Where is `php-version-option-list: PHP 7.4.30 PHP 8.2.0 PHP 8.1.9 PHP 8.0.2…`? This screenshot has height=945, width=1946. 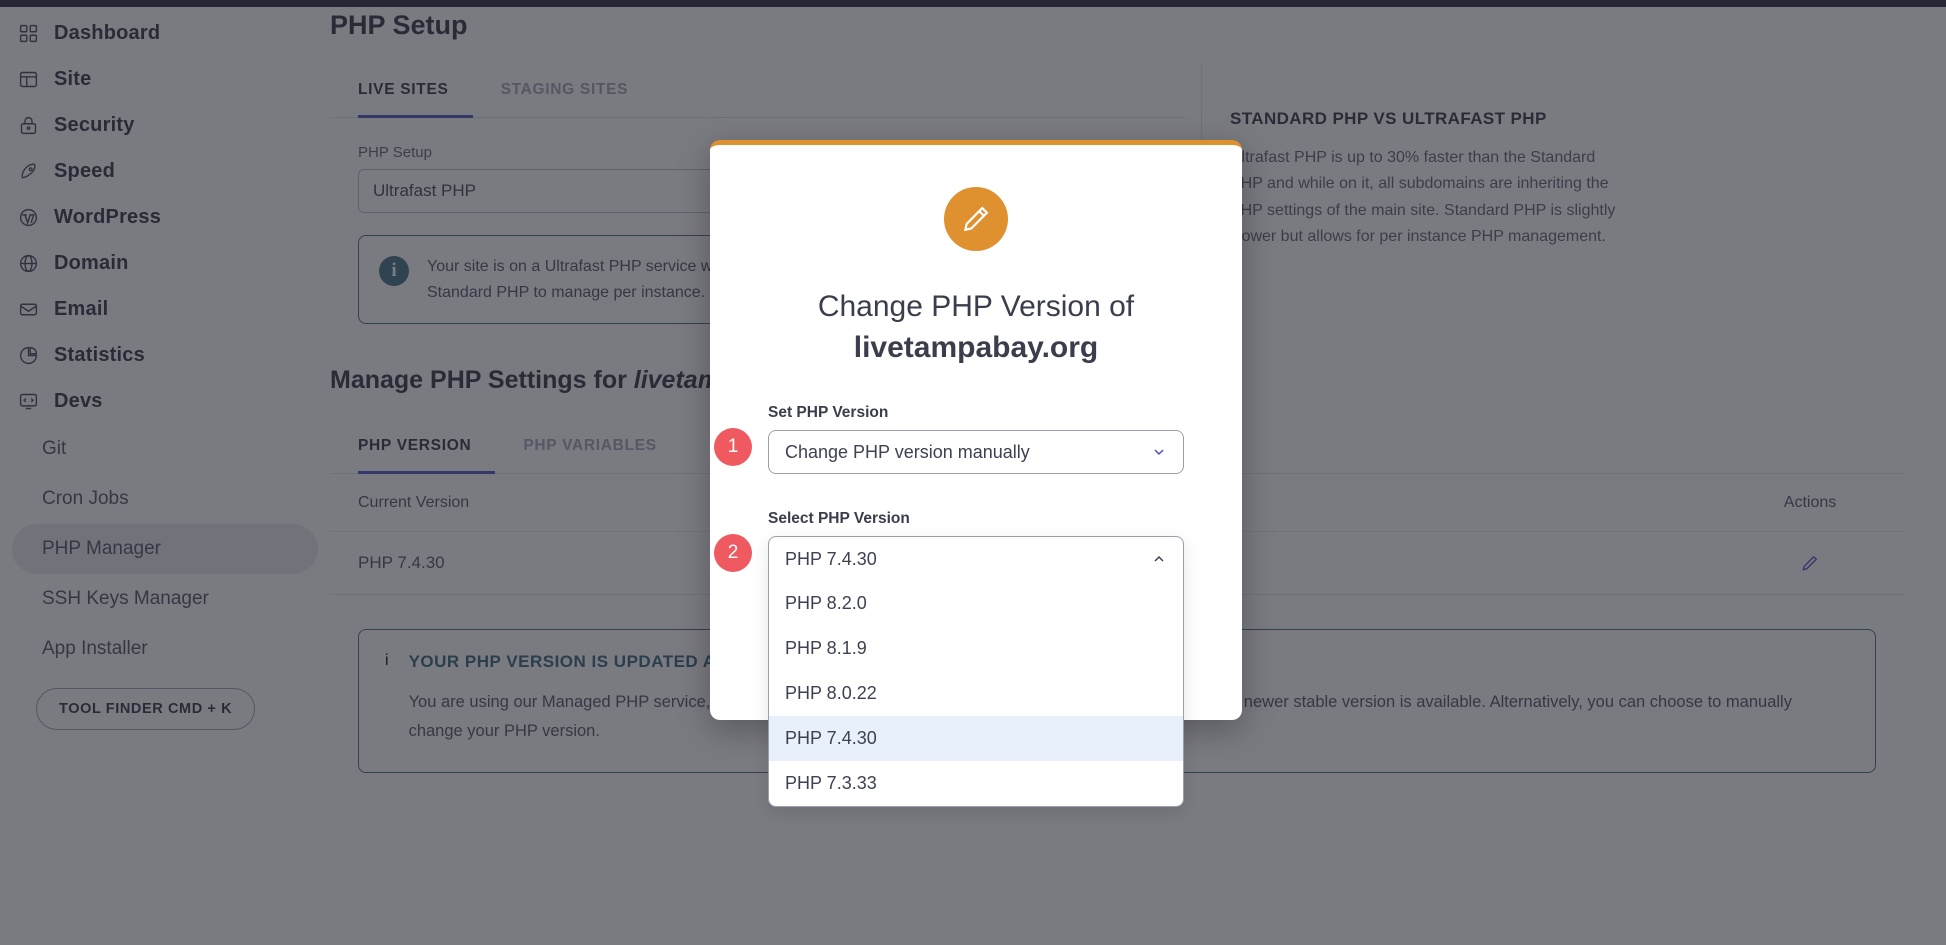 php-version-option-list: PHP 7.4.30 PHP 8.2.0 PHP 8.1.9 PHP 8.0.2… is located at coordinates (976, 671).